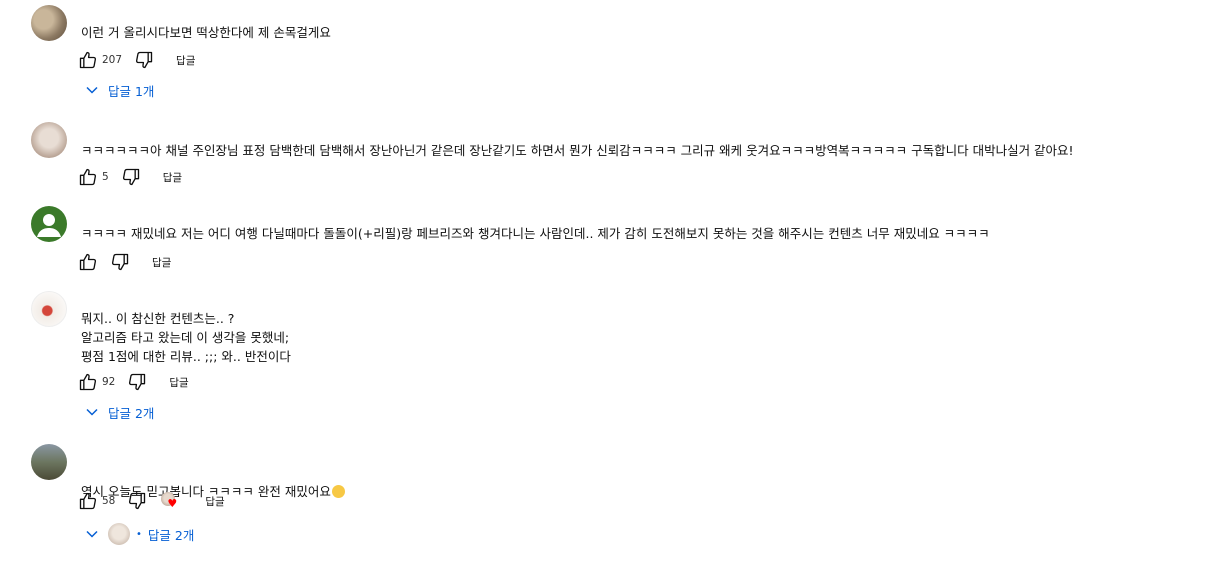  What do you see at coordinates (109, 382) in the screenshot?
I see `like-count: 92` at bounding box center [109, 382].